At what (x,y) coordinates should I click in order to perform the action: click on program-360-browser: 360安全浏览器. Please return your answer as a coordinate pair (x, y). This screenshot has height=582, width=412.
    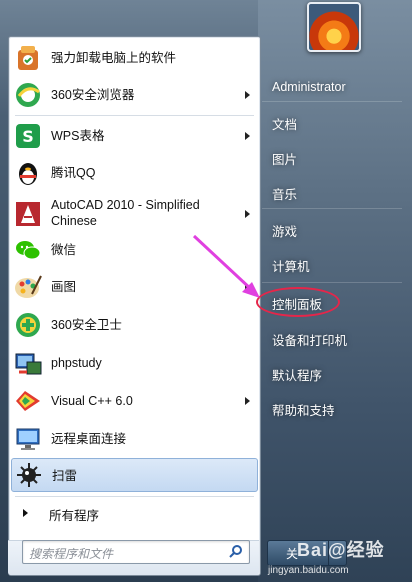
    Looking at the image, I should click on (134, 94).